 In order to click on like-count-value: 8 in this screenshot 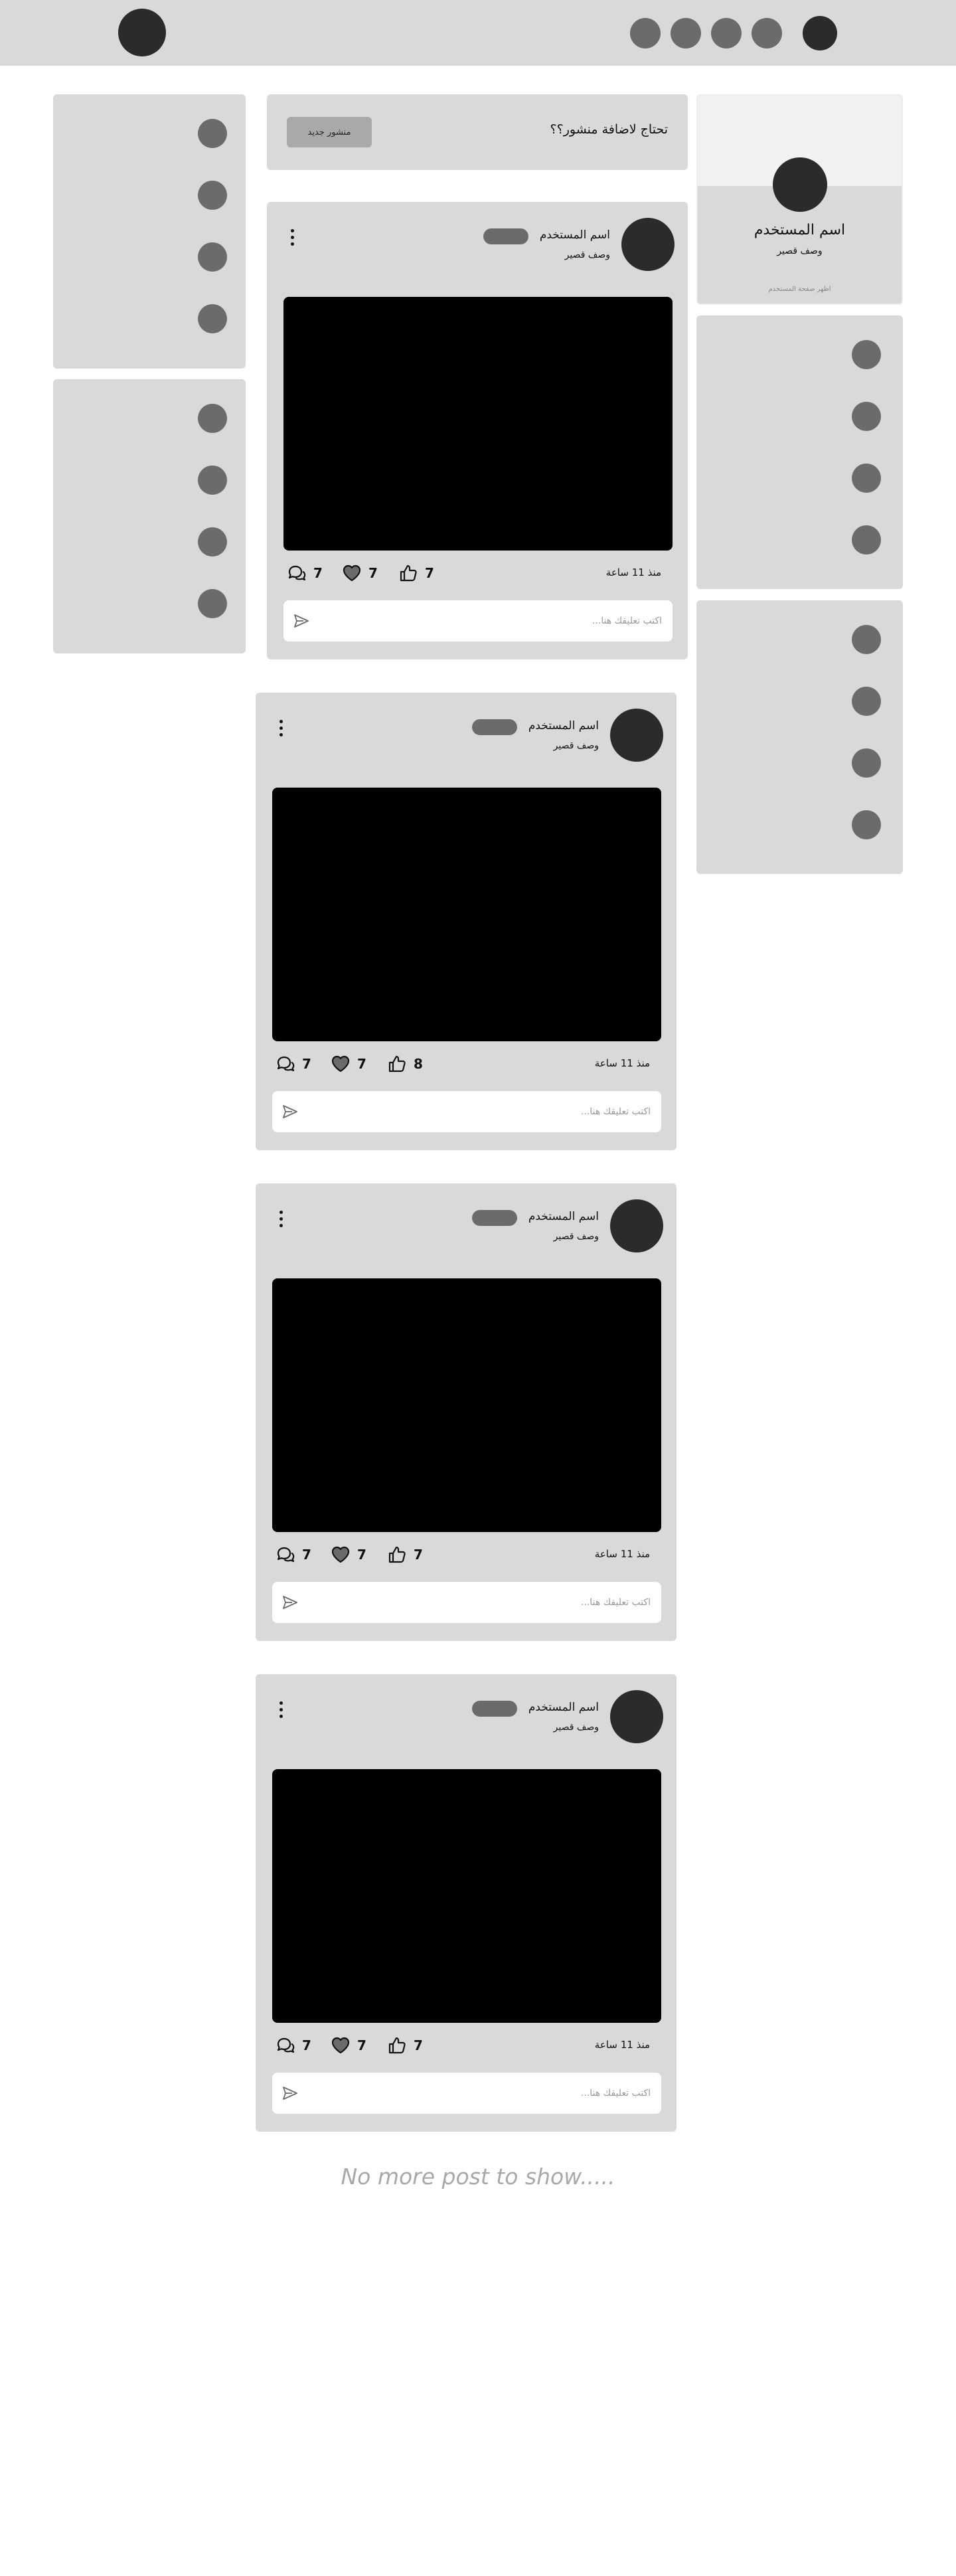, I will do `click(418, 1064)`.